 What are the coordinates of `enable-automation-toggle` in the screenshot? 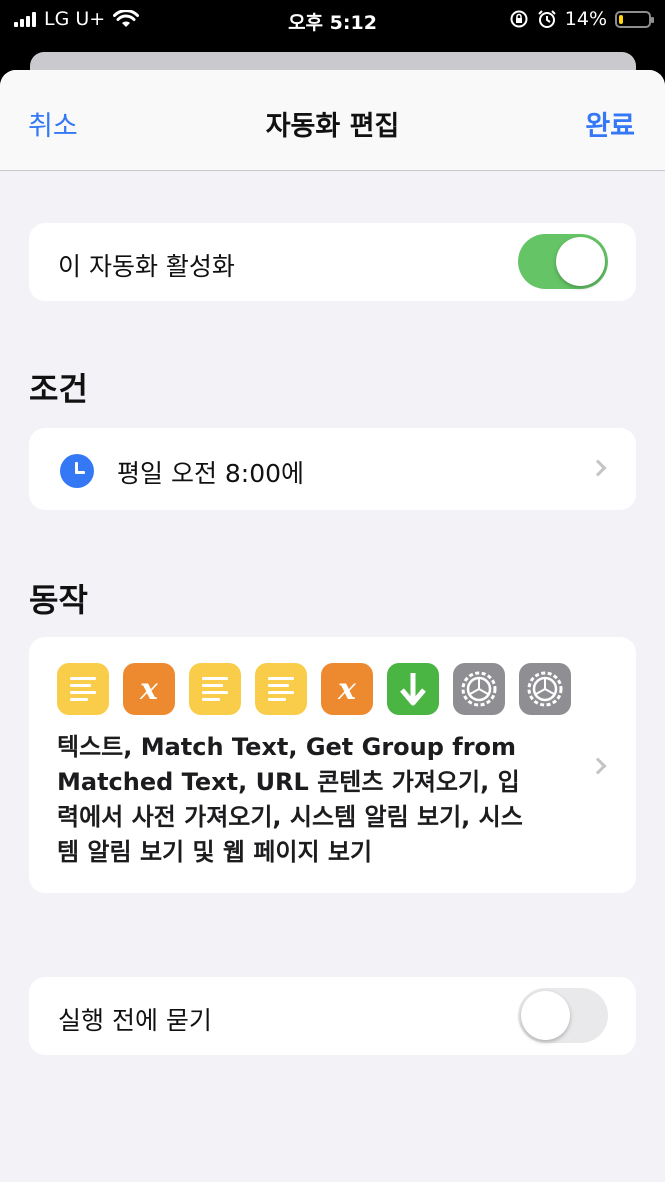 It's located at (563, 261).